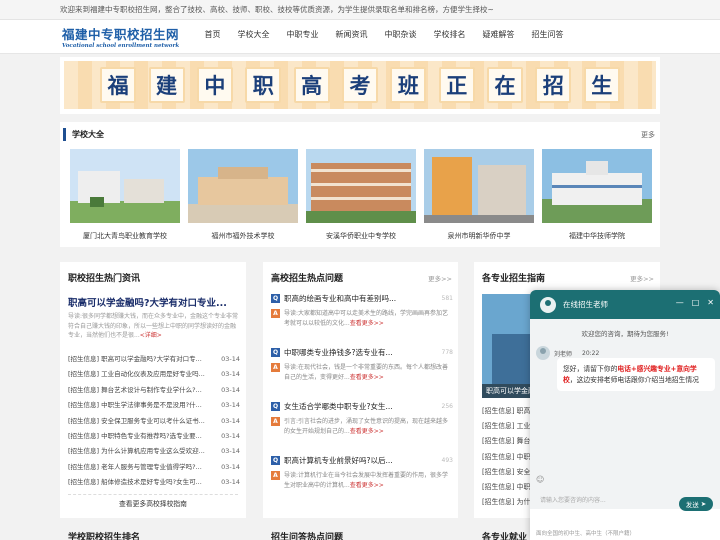 The image size is (720, 540). Describe the element at coordinates (153, 501) in the screenshot. I see `more-guides-link: 查看更多高校择校指南` at that location.